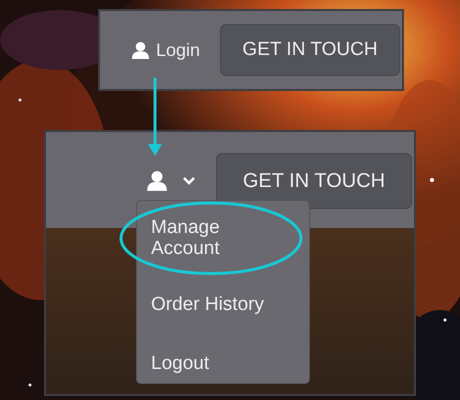 This screenshot has width=460, height=400. What do you see at coordinates (171, 181) in the screenshot?
I see `account-dropdown-button` at bounding box center [171, 181].